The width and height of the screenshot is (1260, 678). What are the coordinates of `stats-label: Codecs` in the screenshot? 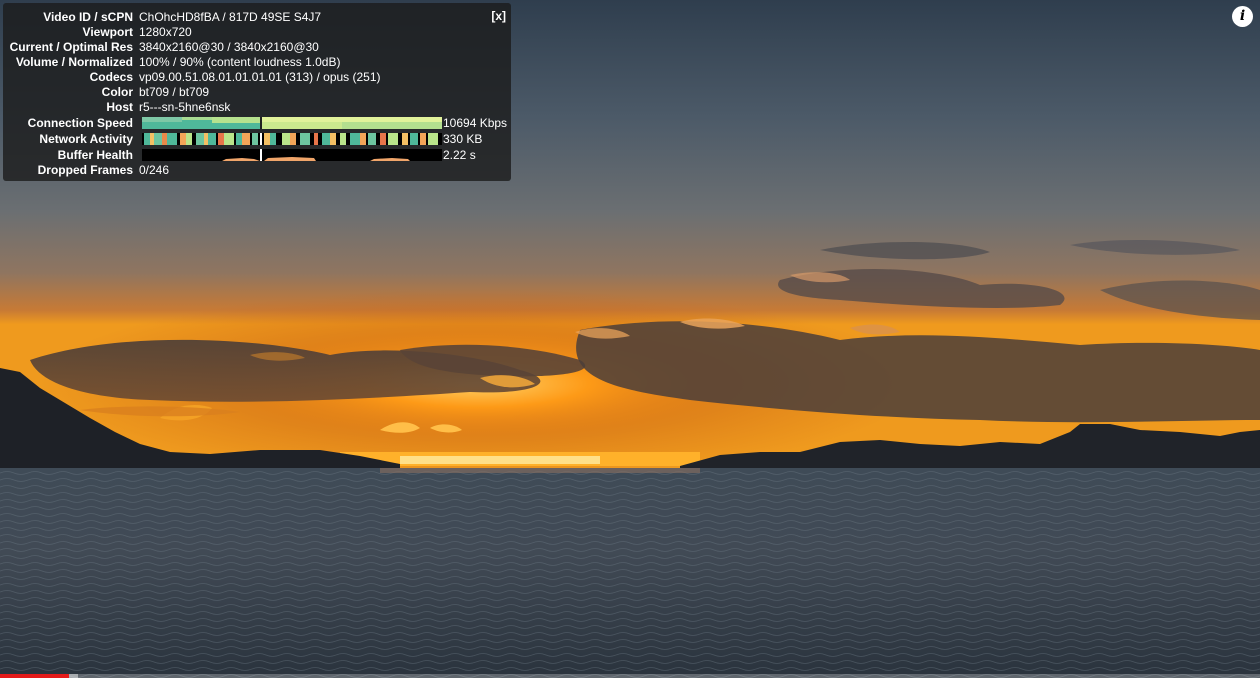 It's located at (111, 77).